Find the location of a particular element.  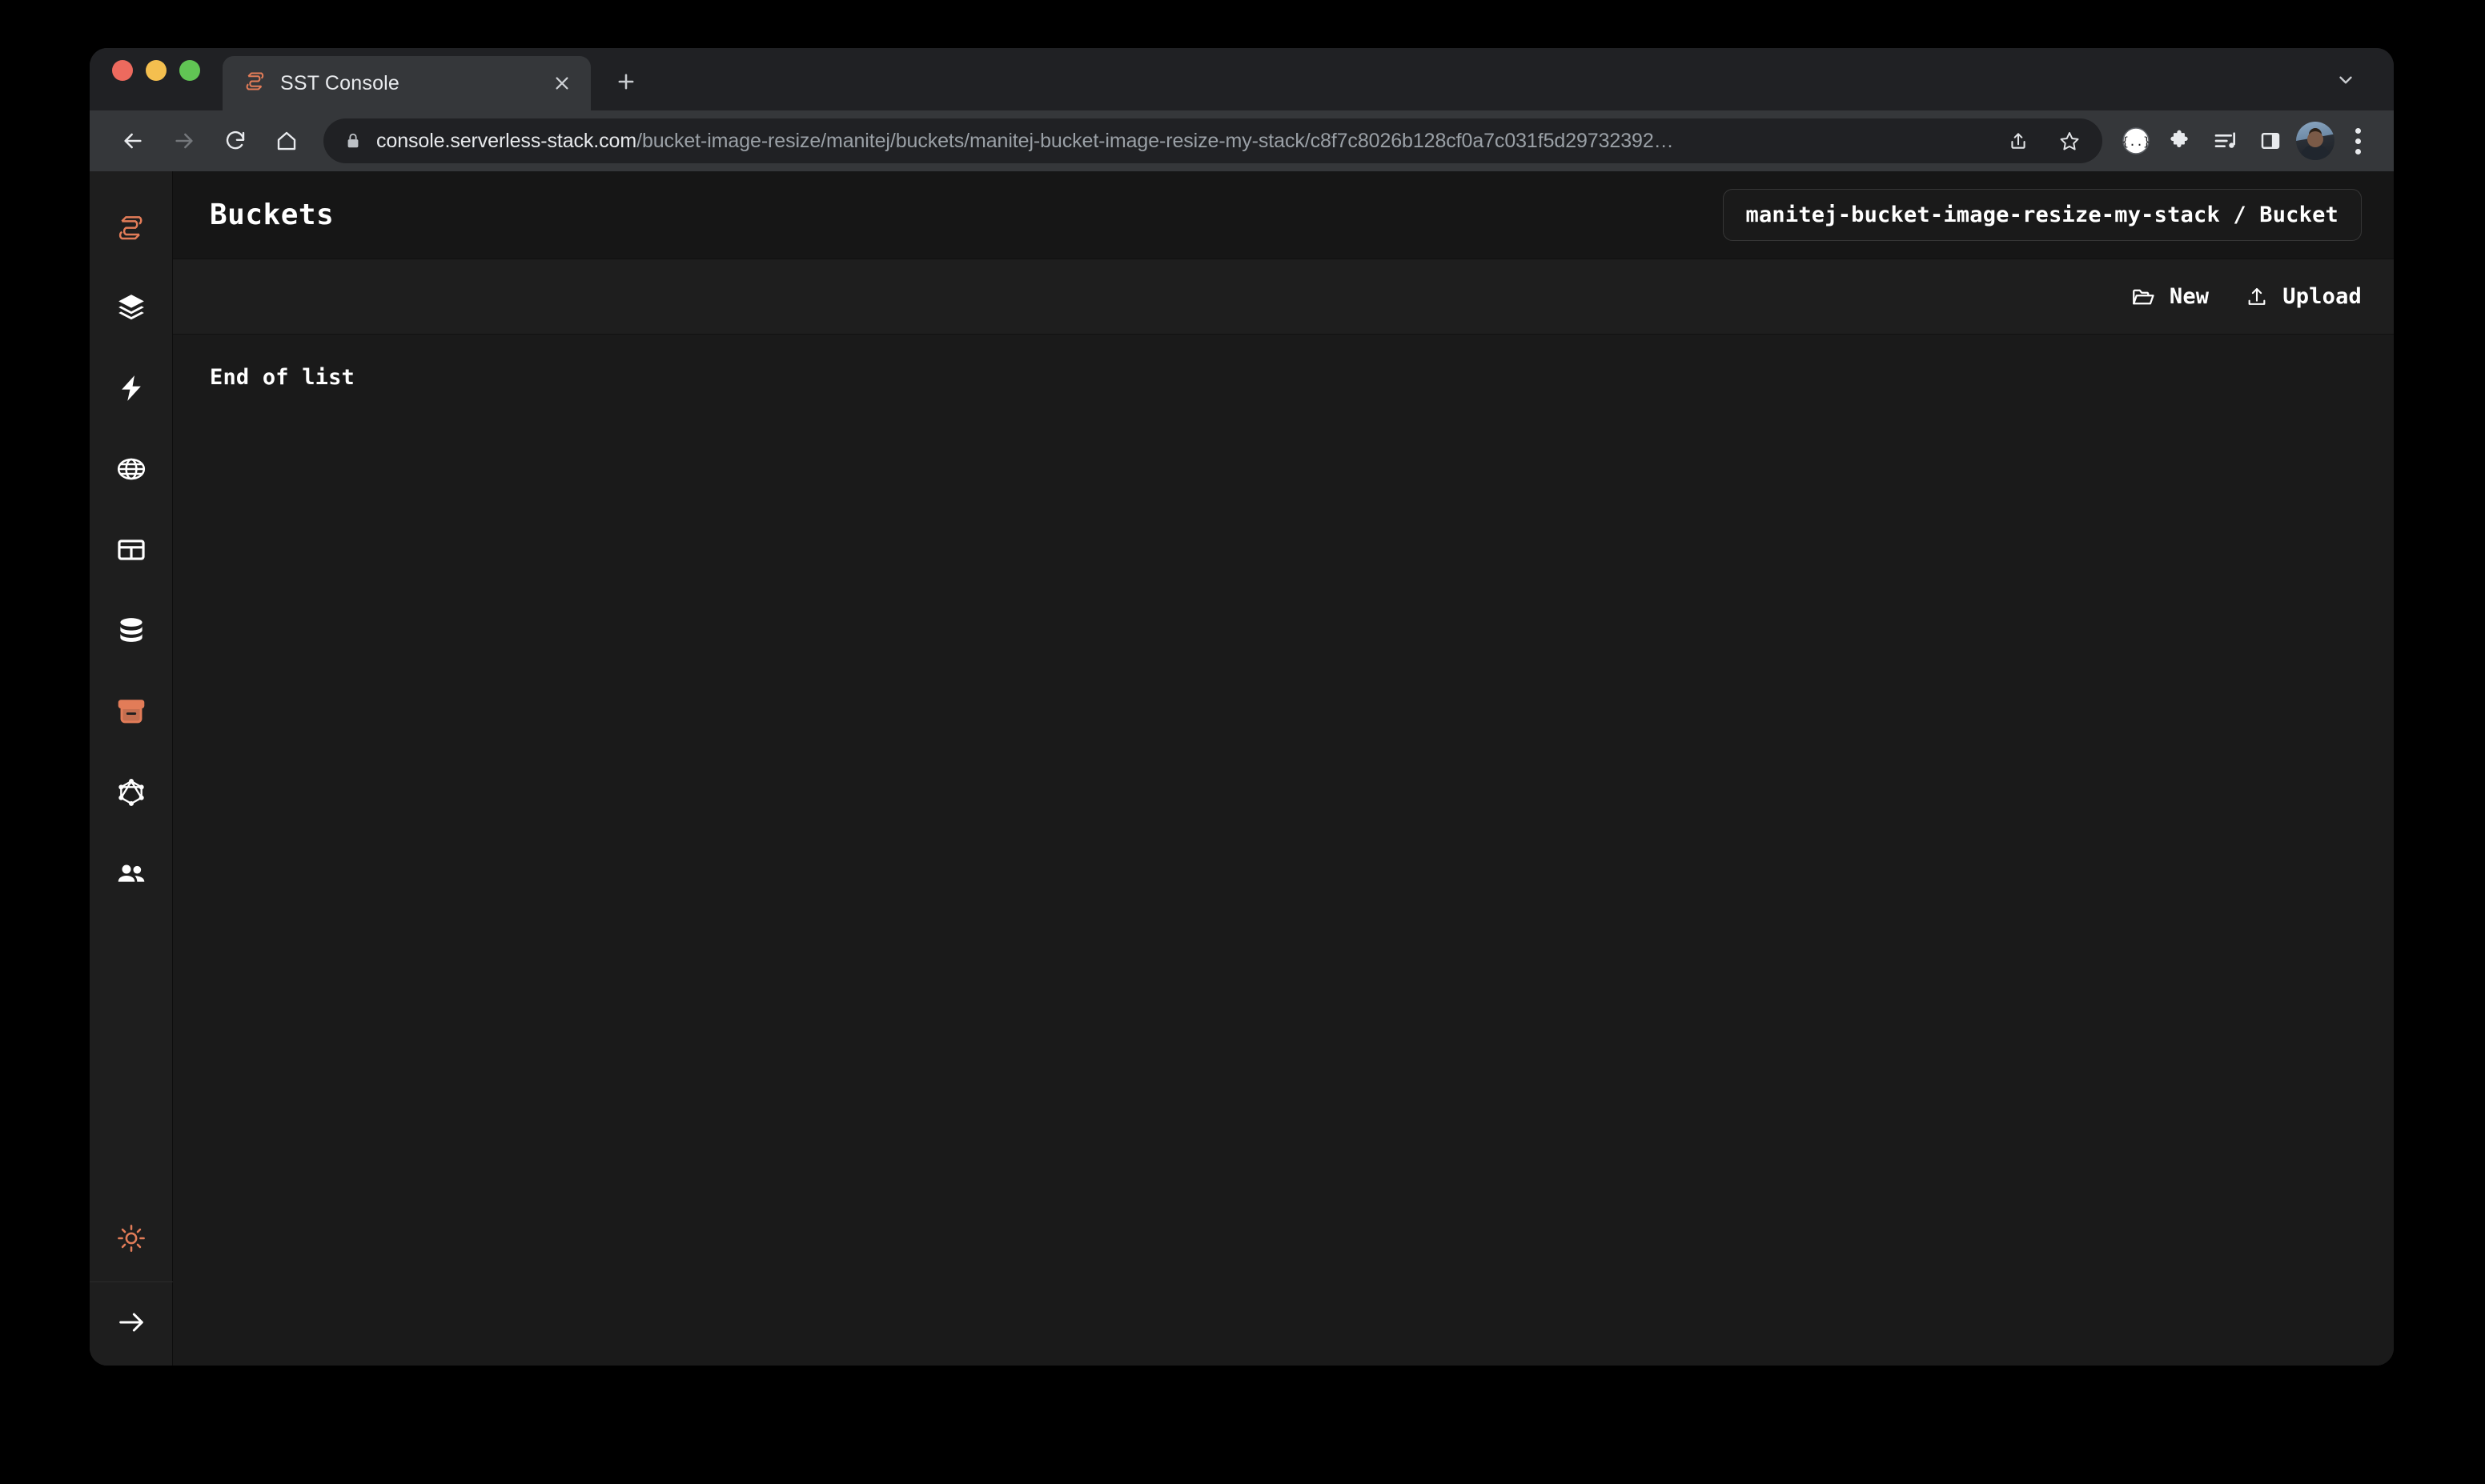

sun-icon is located at coordinates (131, 1240).